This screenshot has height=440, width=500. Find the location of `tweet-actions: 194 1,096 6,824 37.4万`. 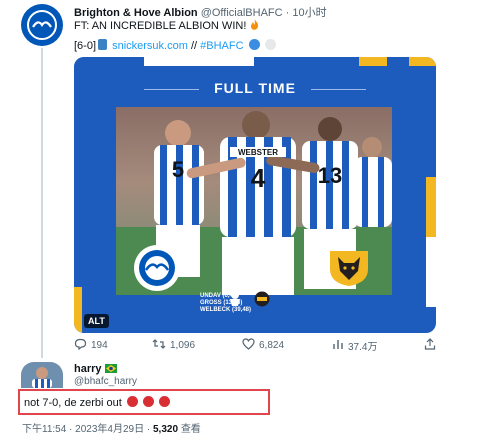

tweet-actions: 194 1,096 6,824 37.4万 is located at coordinates (260, 346).